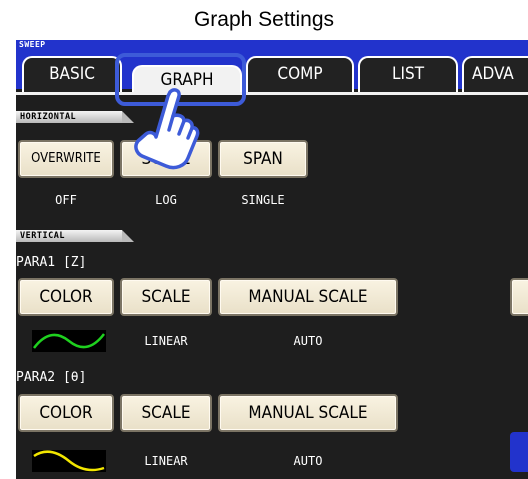  I want to click on para1-manual-scale-button: MANUAL SCALE, so click(308, 297).